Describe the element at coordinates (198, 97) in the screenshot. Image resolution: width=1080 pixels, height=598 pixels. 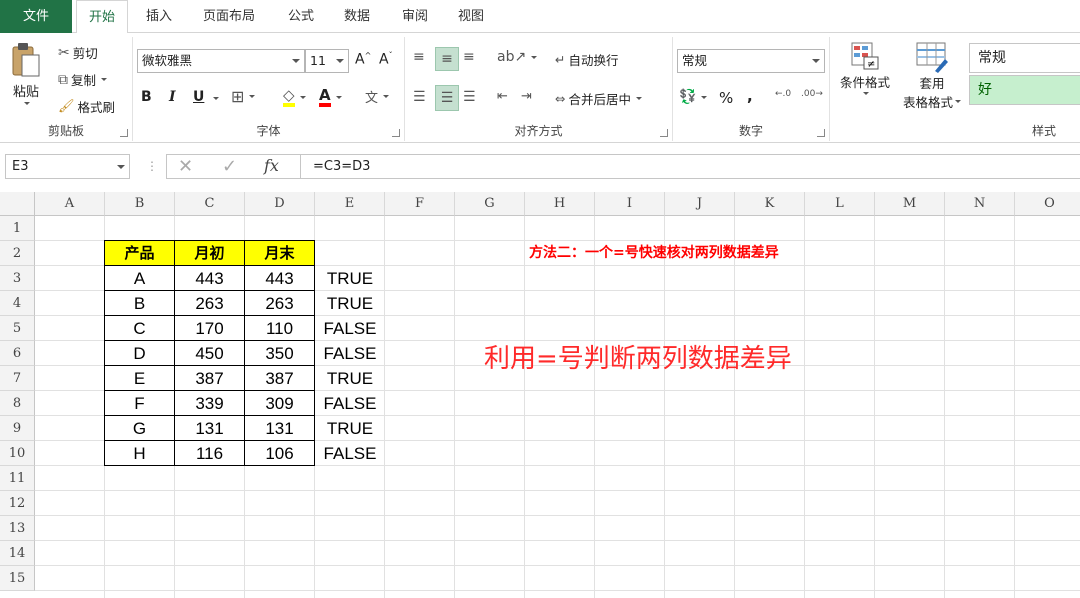
I see `underline-button: U` at that location.